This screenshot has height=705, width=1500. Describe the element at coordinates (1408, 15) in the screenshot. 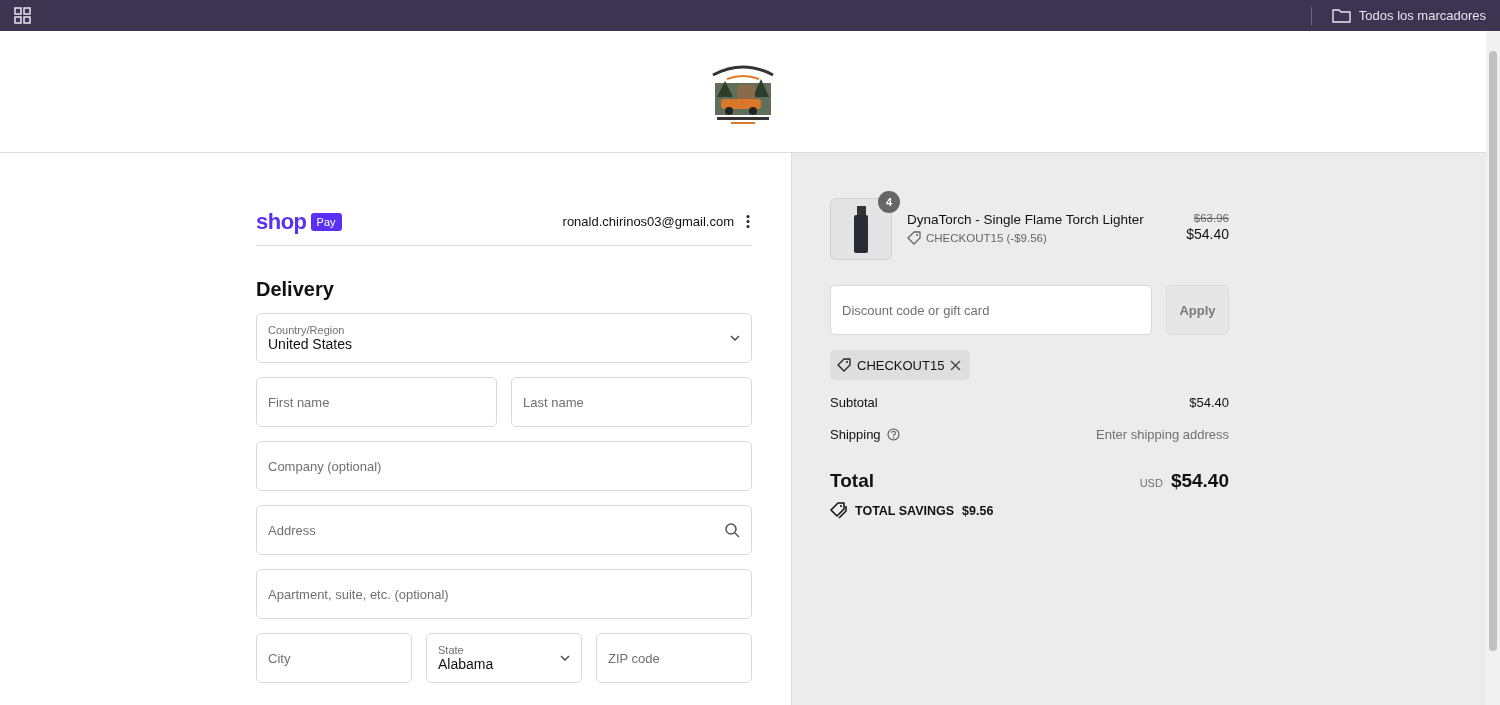

I see `bookmarks-button: Todos los marcadores` at that location.